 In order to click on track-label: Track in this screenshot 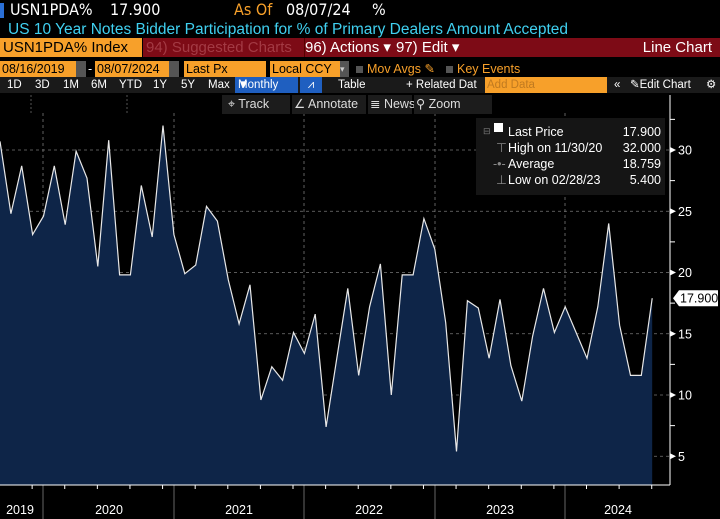, I will do `click(254, 104)`.